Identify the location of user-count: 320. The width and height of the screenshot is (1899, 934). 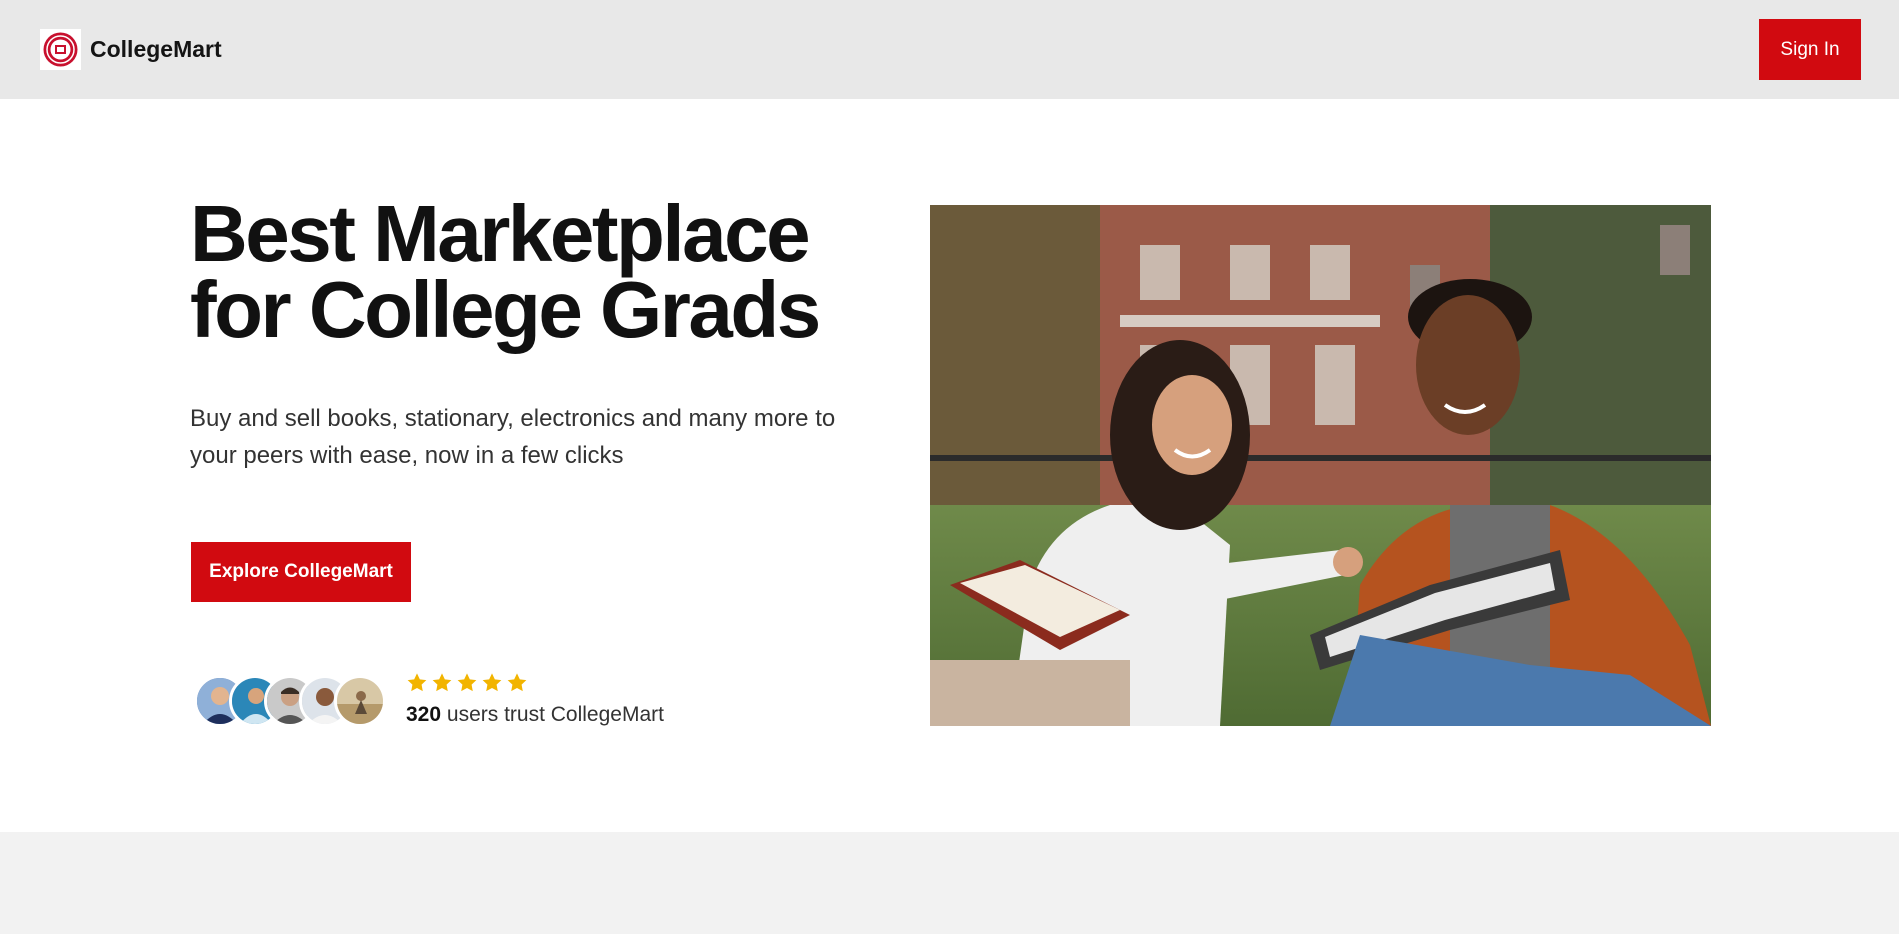
(424, 714).